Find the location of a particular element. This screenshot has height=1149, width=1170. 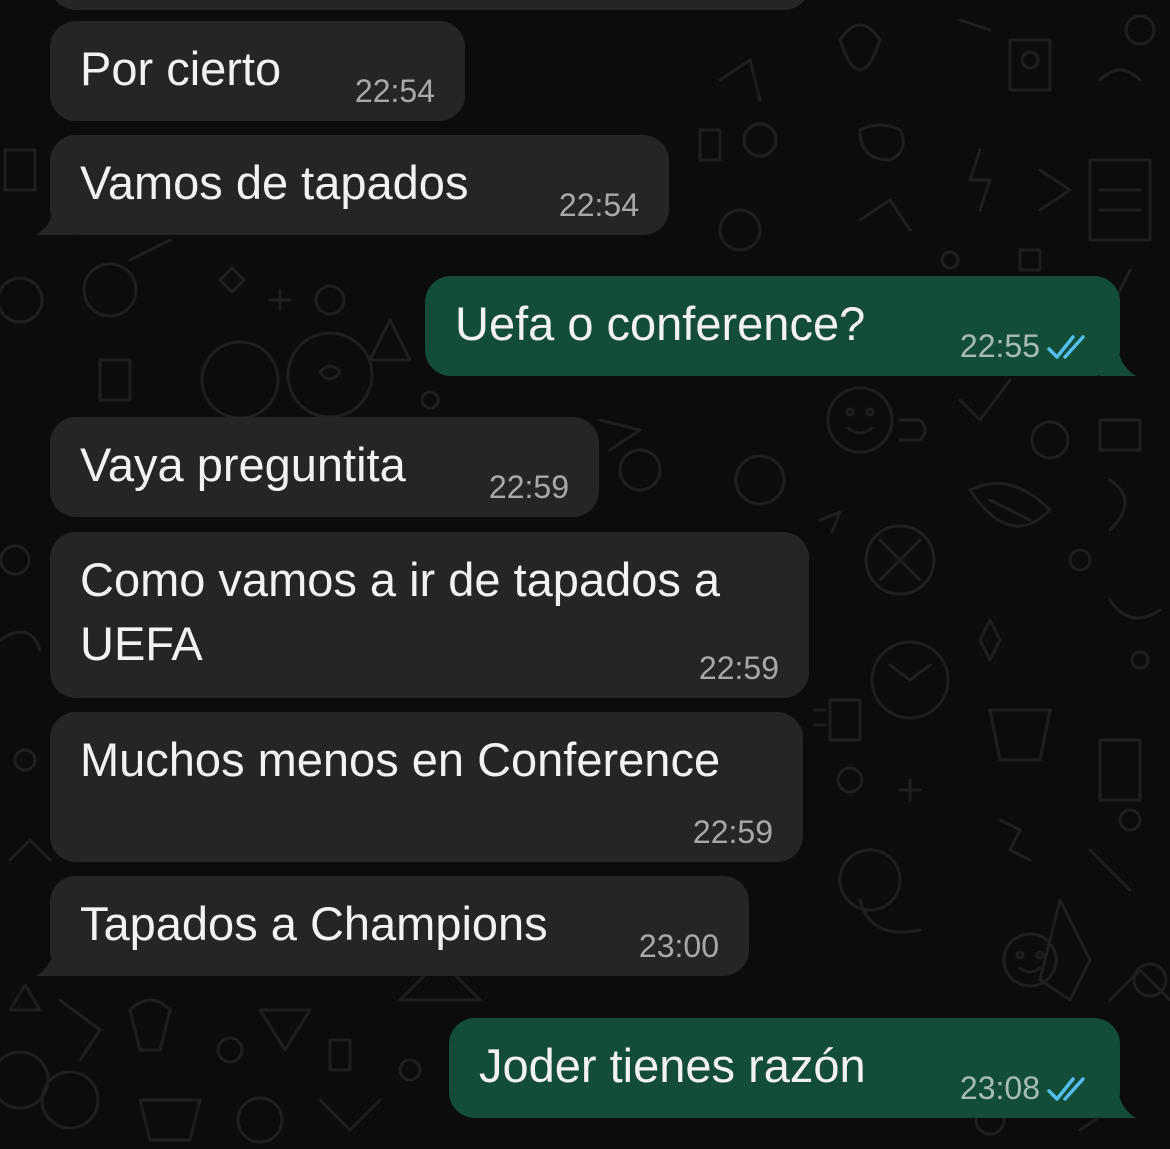

message-bubble-incoming: Vaya preguntita 22:59 is located at coordinates (324, 467).